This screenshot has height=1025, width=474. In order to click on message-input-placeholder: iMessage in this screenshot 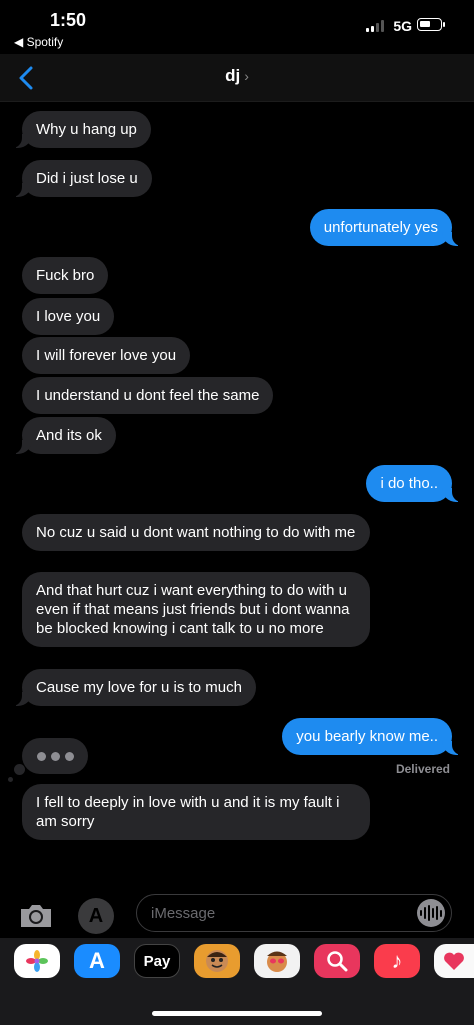, I will do `click(183, 913)`.